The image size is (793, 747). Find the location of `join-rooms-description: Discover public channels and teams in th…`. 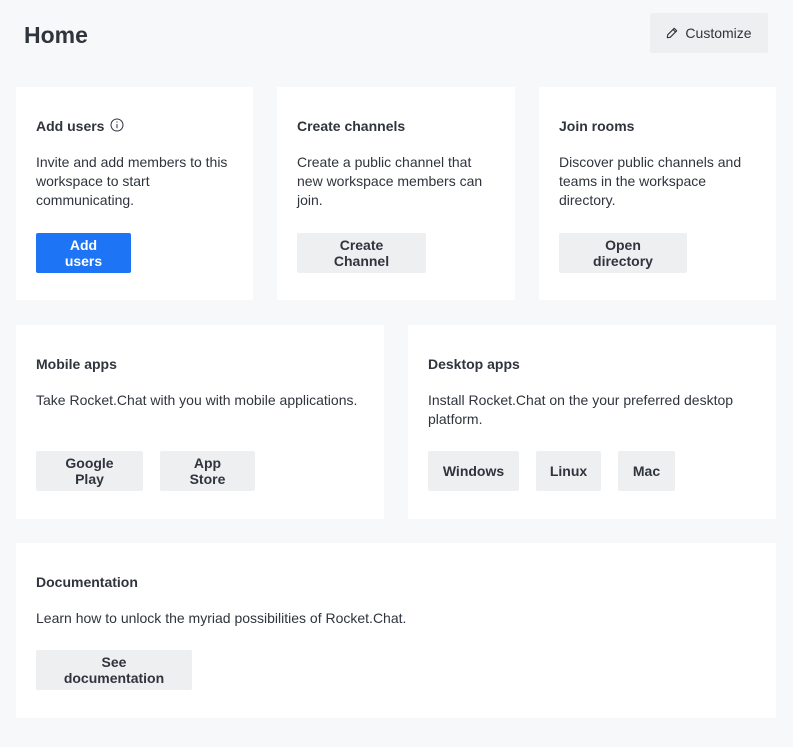

join-rooms-description: Discover public channels and teams in th… is located at coordinates (650, 181).